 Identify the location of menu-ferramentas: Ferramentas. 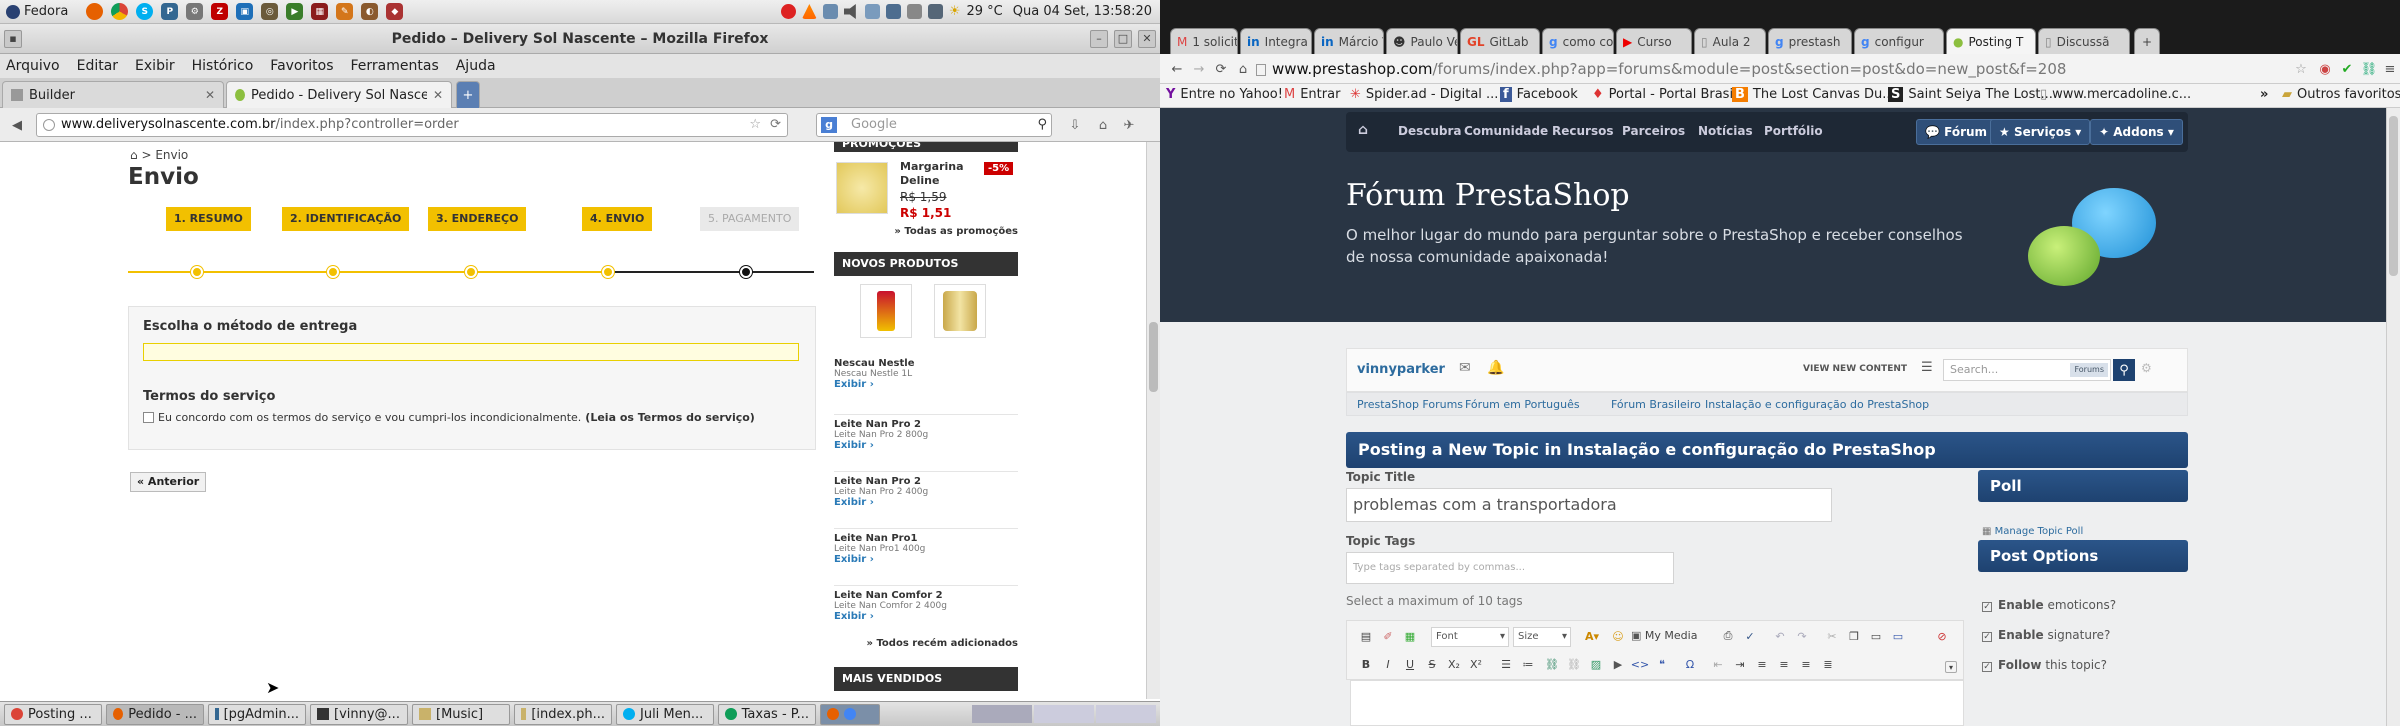
(395, 66).